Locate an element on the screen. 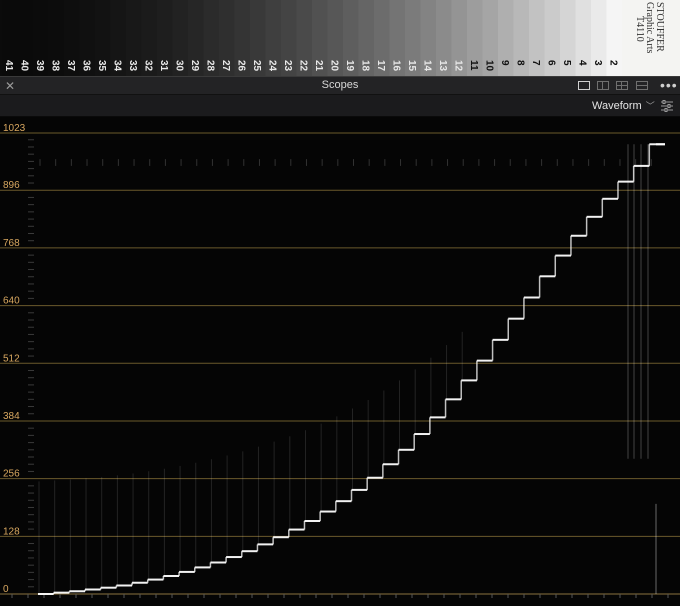 The height and width of the screenshot is (606, 680). wedge-step-label: 34 is located at coordinates (117, 66).